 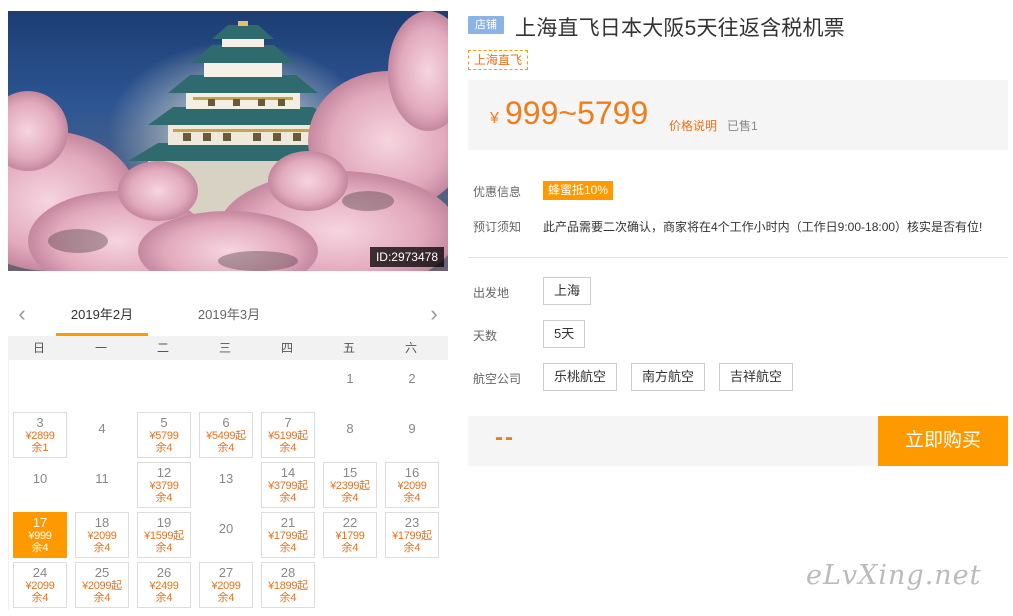 What do you see at coordinates (102, 572) in the screenshot?
I see `day-number: 25` at bounding box center [102, 572].